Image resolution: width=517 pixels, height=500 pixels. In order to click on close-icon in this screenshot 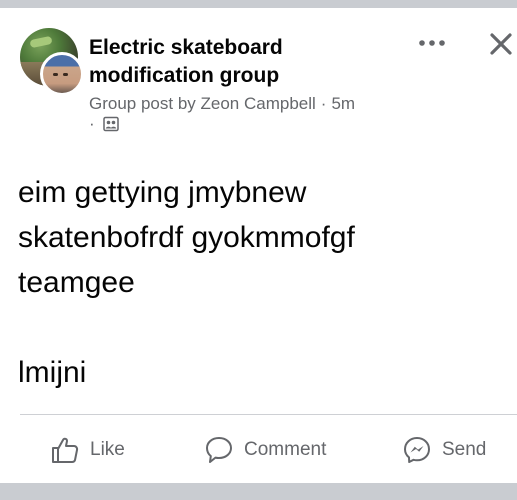, I will do `click(501, 44)`.